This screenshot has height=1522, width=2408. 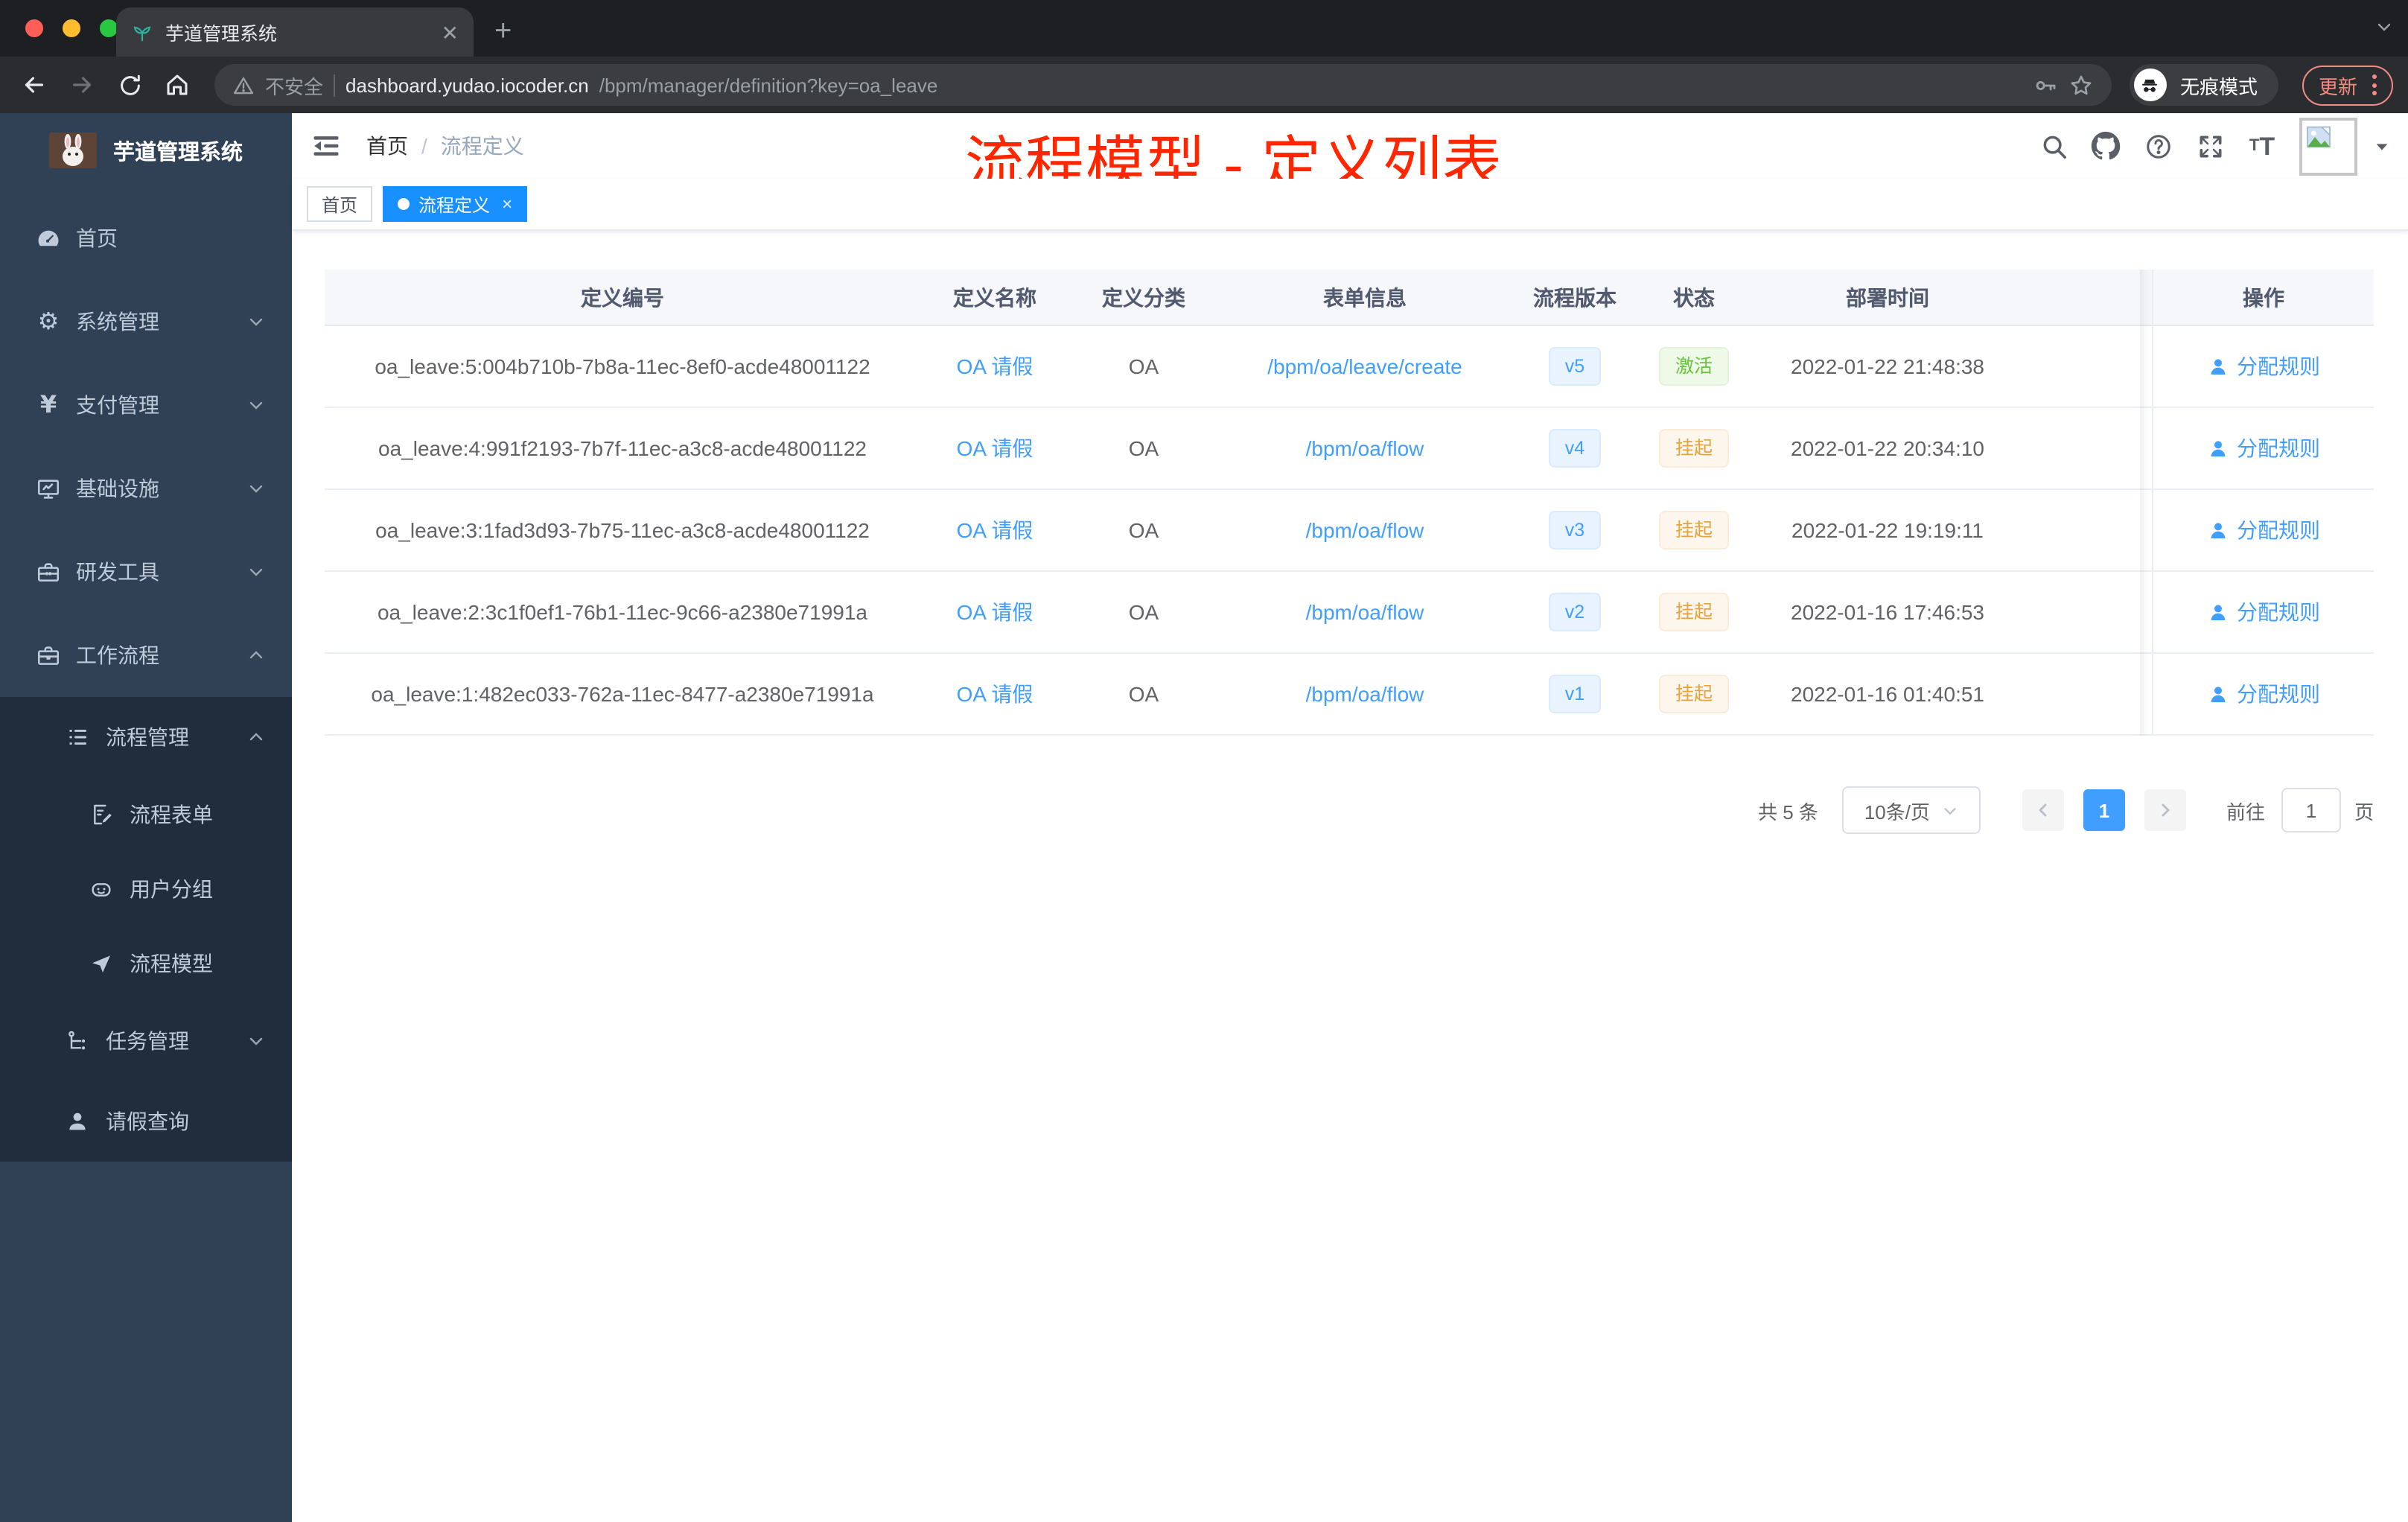 I want to click on password-key-icon, so click(x=2045, y=85).